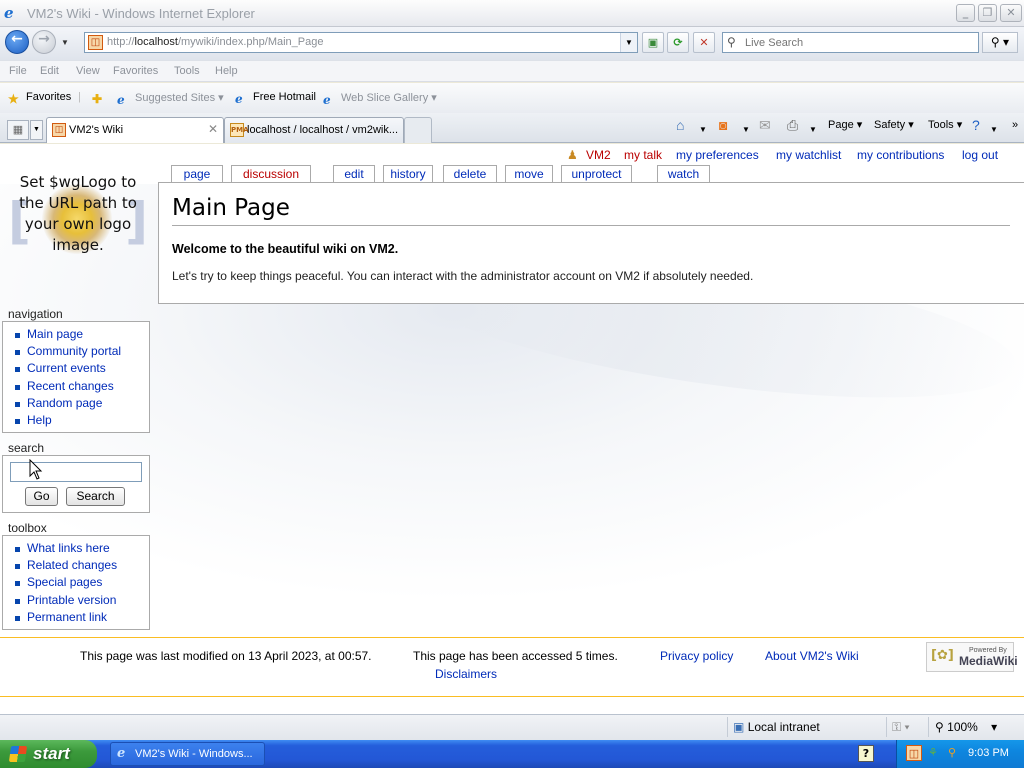 This screenshot has height=768, width=1024. I want to click on stop-icon: ✕, so click(704, 42).